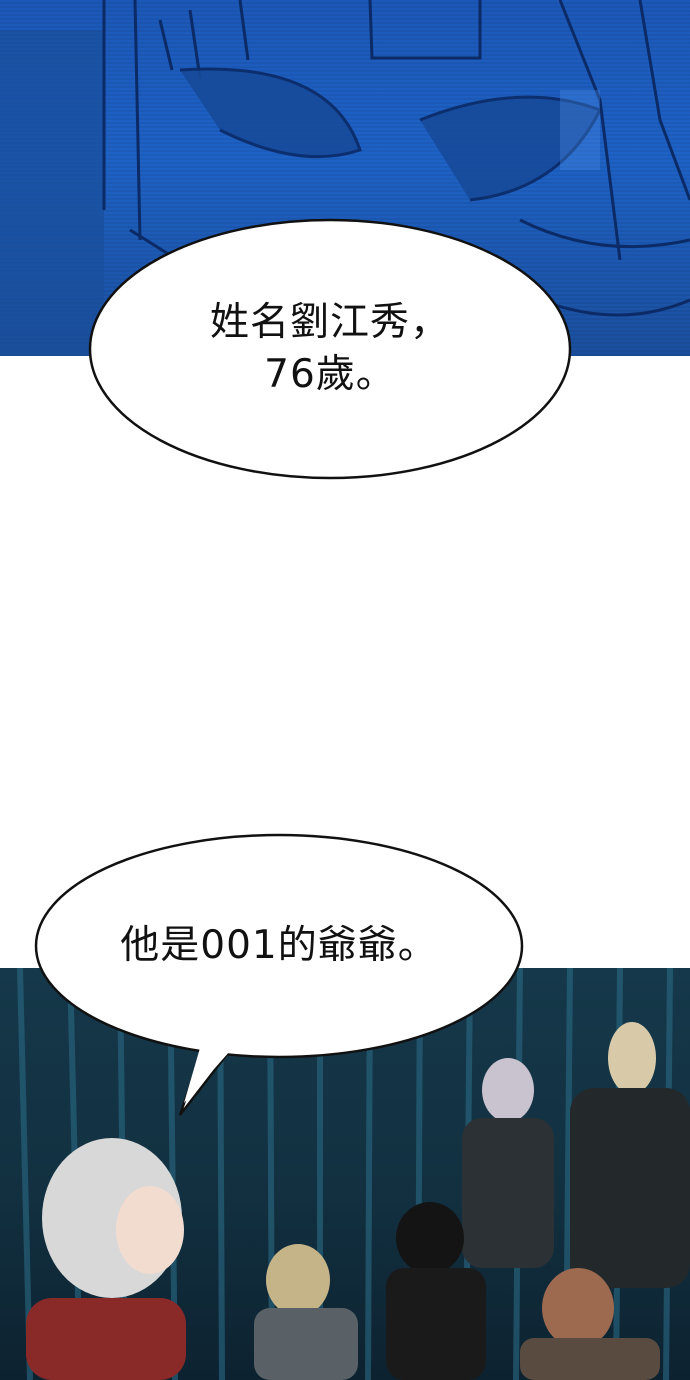 The height and width of the screenshot is (1380, 690). I want to click on dialogue-text: 姓名劉江秀， 76歲。, so click(329, 348).